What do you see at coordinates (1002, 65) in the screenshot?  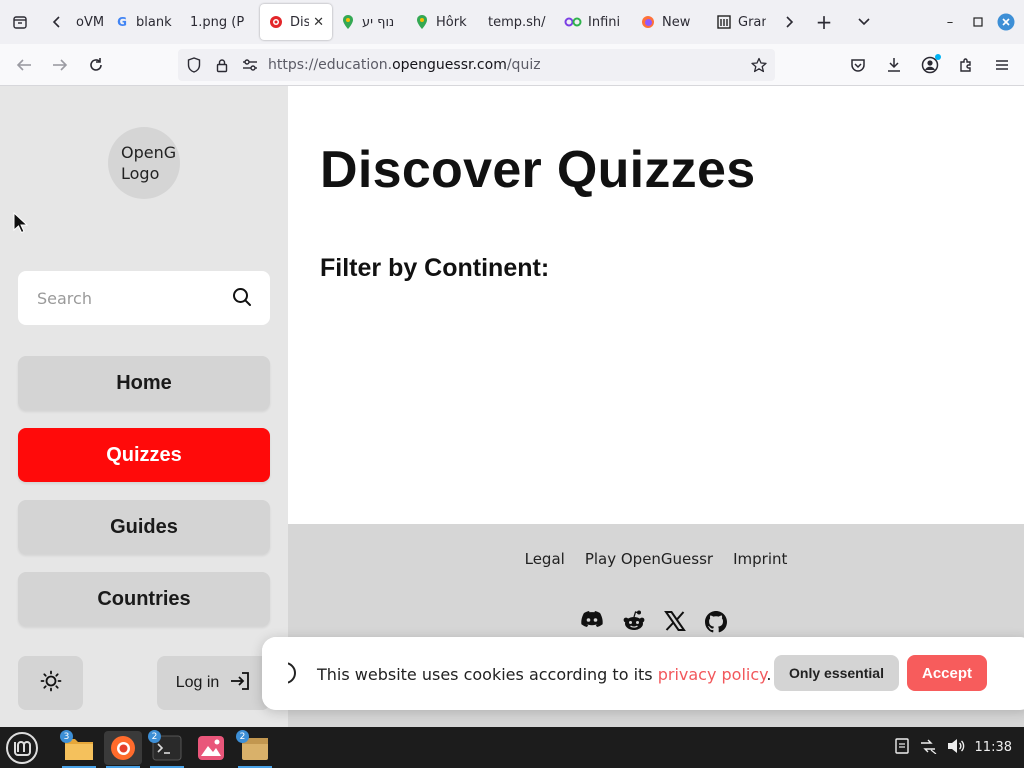 I see `app-menu-icon` at bounding box center [1002, 65].